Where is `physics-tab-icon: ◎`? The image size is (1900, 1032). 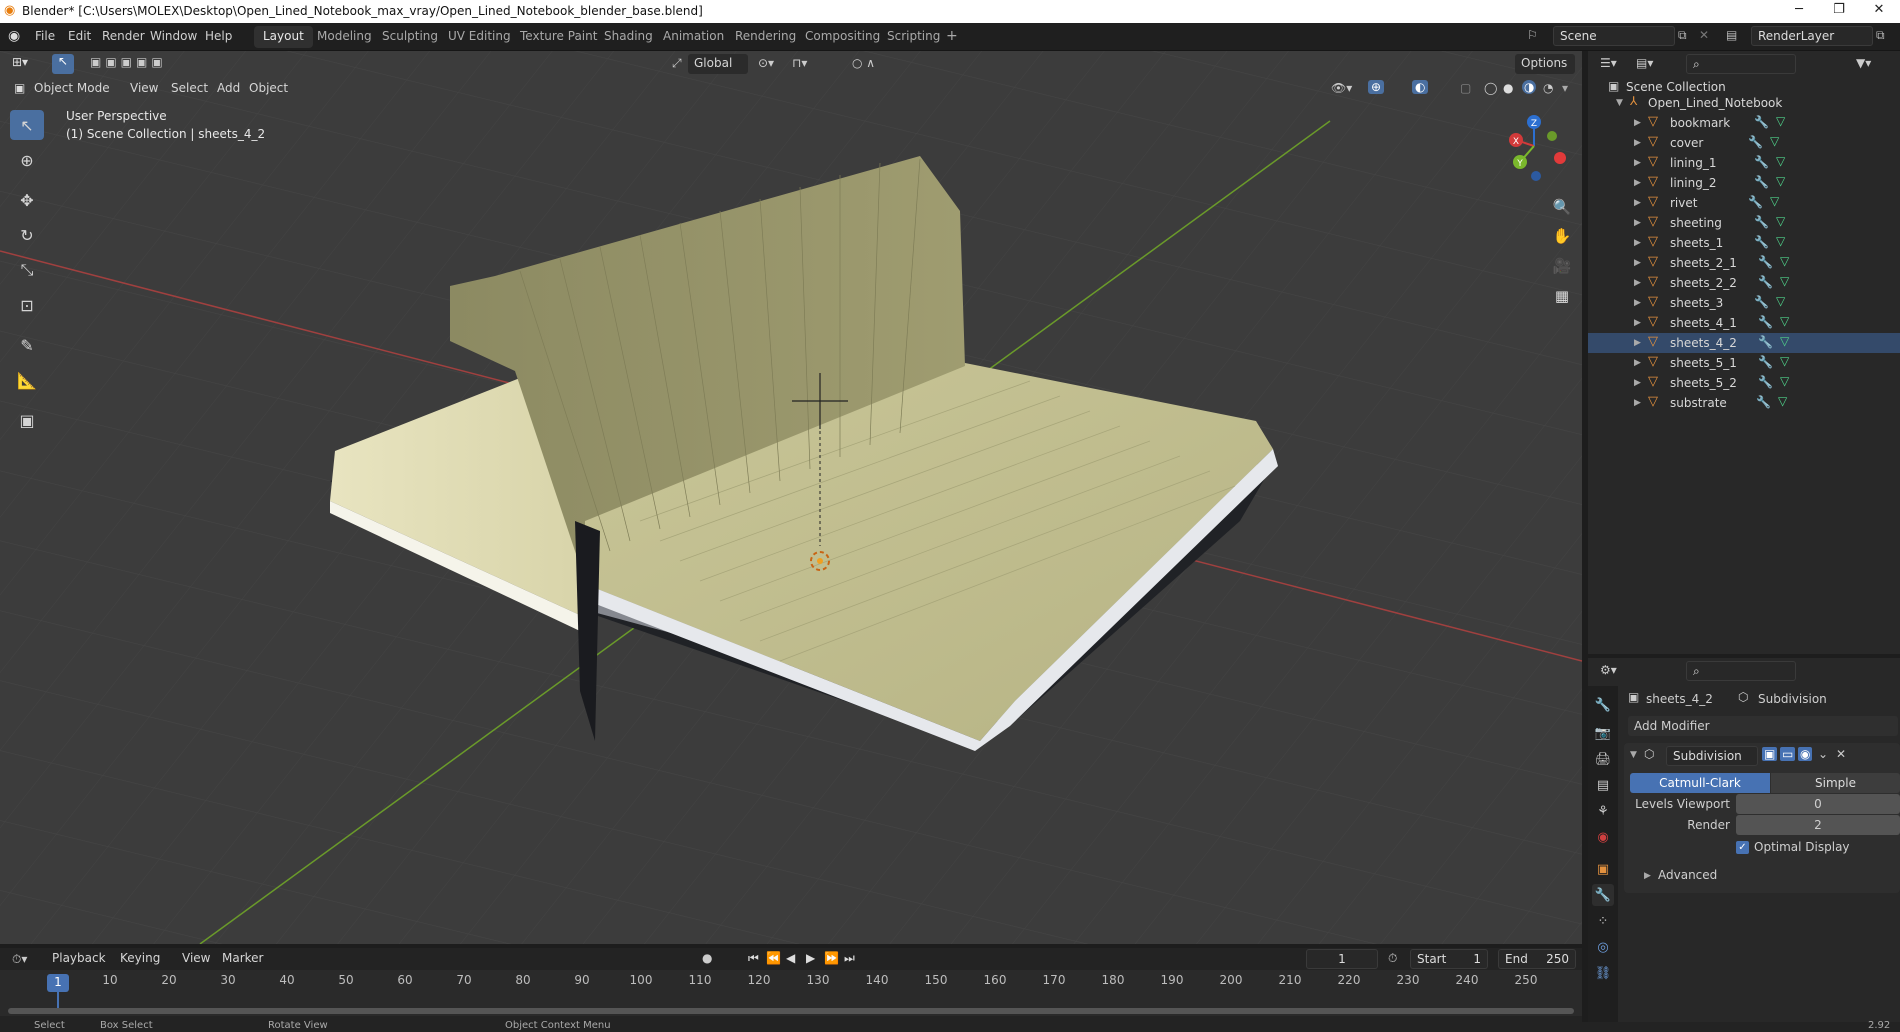
physics-tab-icon: ◎ is located at coordinates (1603, 947).